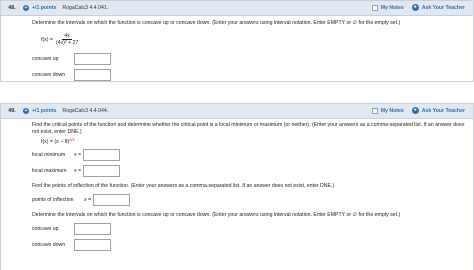  What do you see at coordinates (55, 142) in the screenshot?
I see `function-expression: f(x) = (x − 8)` at bounding box center [55, 142].